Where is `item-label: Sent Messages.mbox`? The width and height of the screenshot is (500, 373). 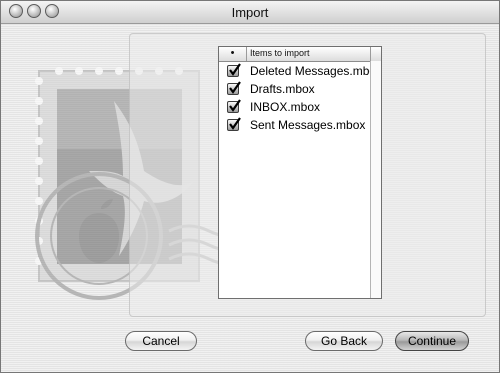
item-label: Sent Messages.mbox is located at coordinates (308, 125).